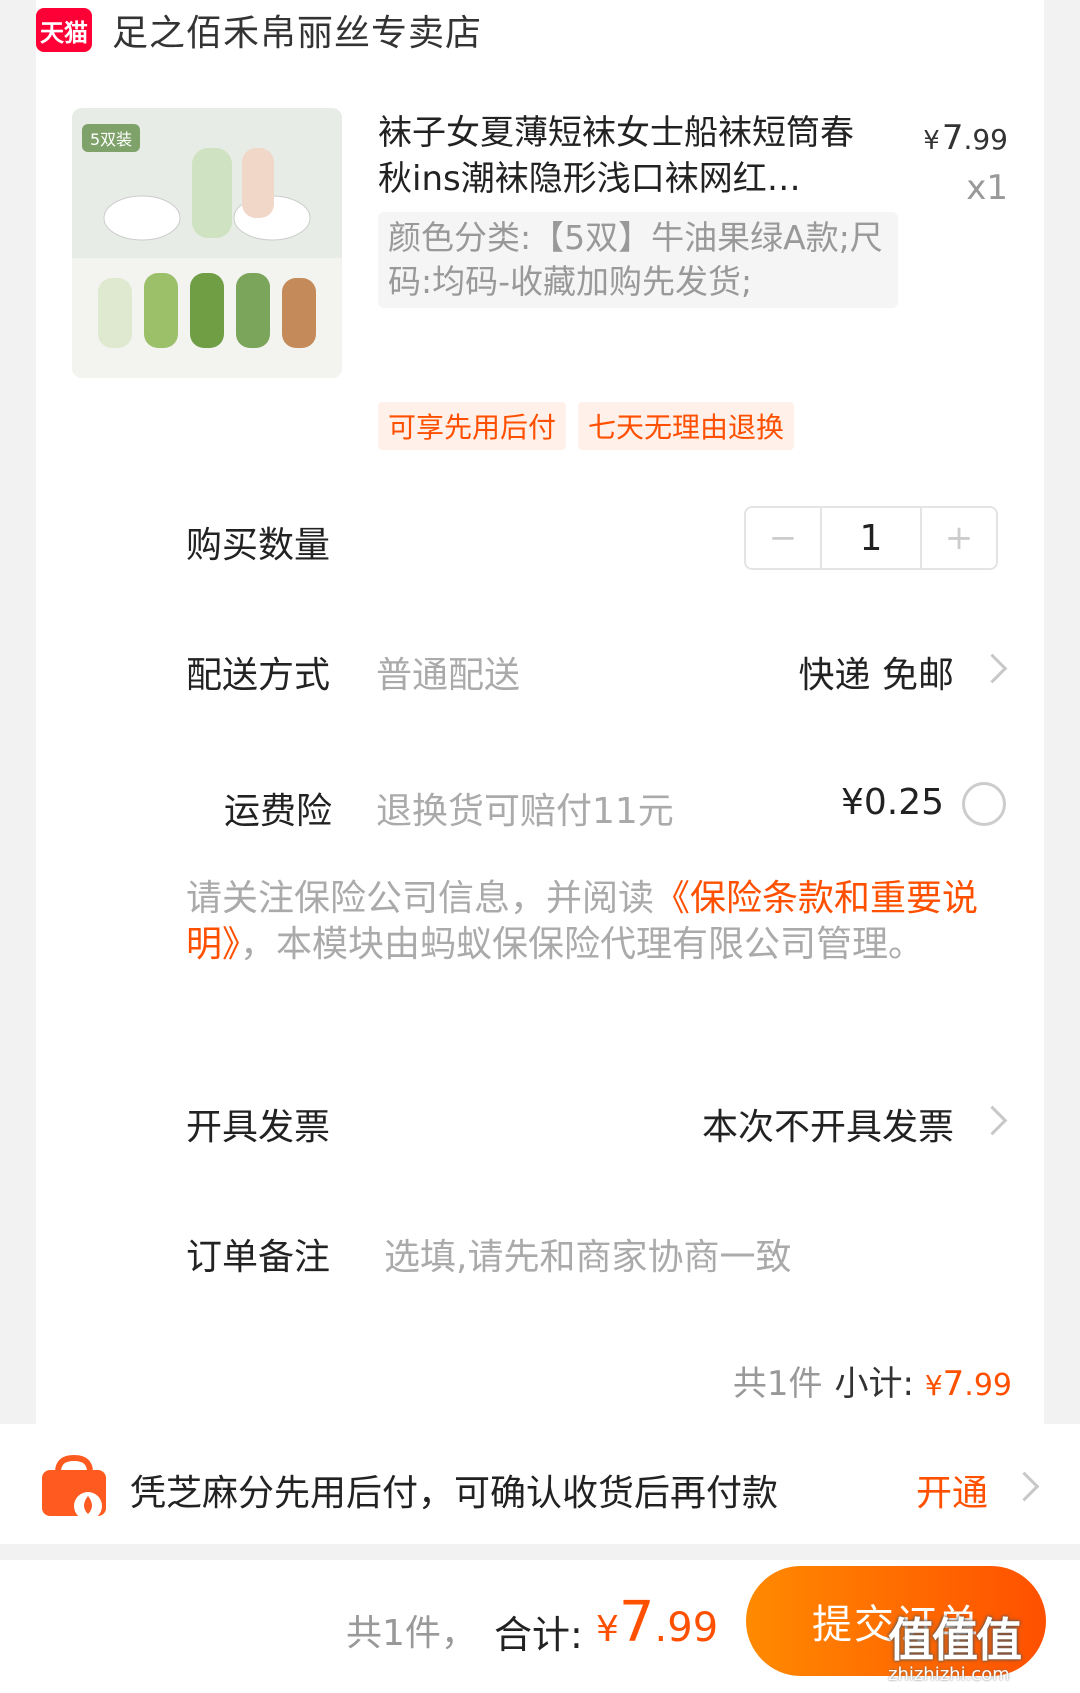 This screenshot has width=1080, height=1693. I want to click on tag-seven-day-return: 七天无理由退换, so click(686, 426).